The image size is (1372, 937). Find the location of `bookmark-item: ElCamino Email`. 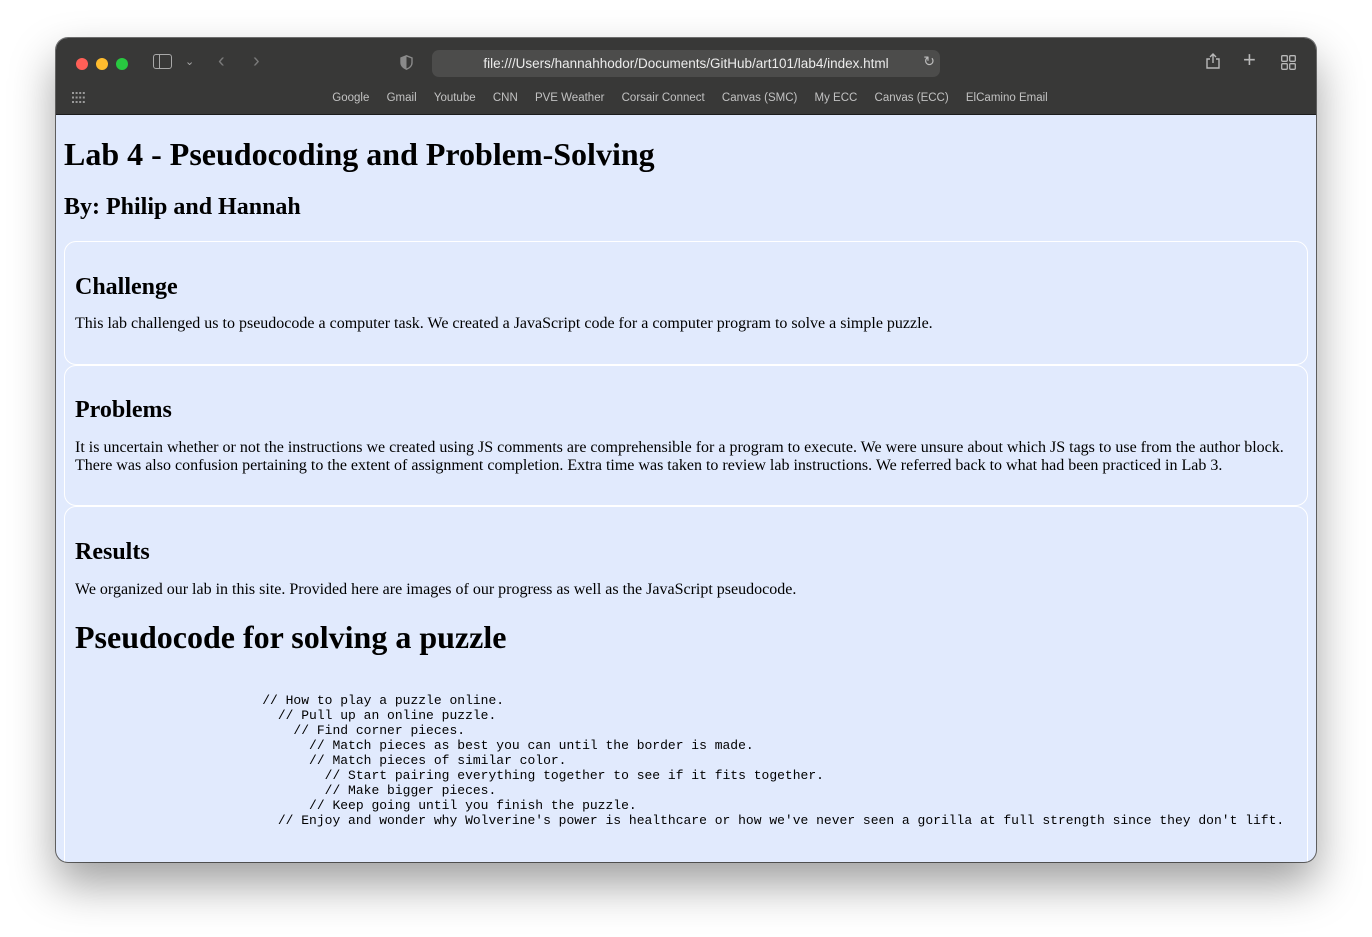

bookmark-item: ElCamino Email is located at coordinates (1007, 98).